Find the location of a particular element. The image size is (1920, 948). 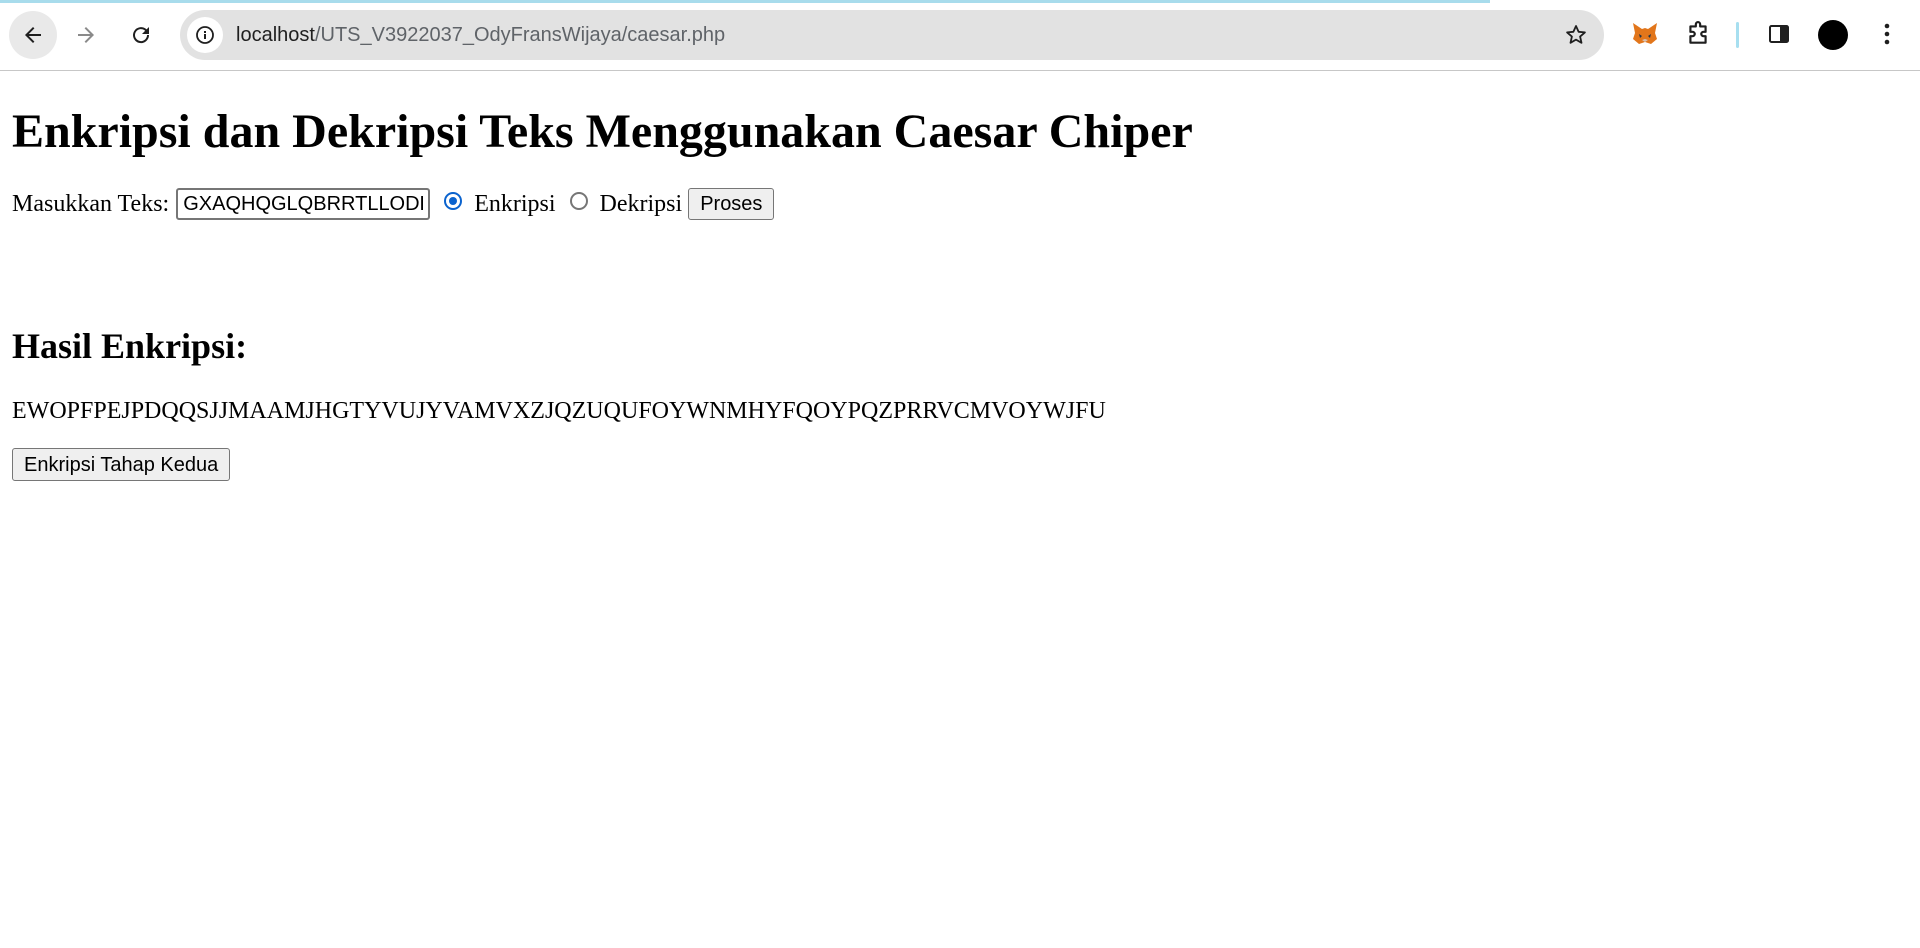

text-input is located at coordinates (303, 204).